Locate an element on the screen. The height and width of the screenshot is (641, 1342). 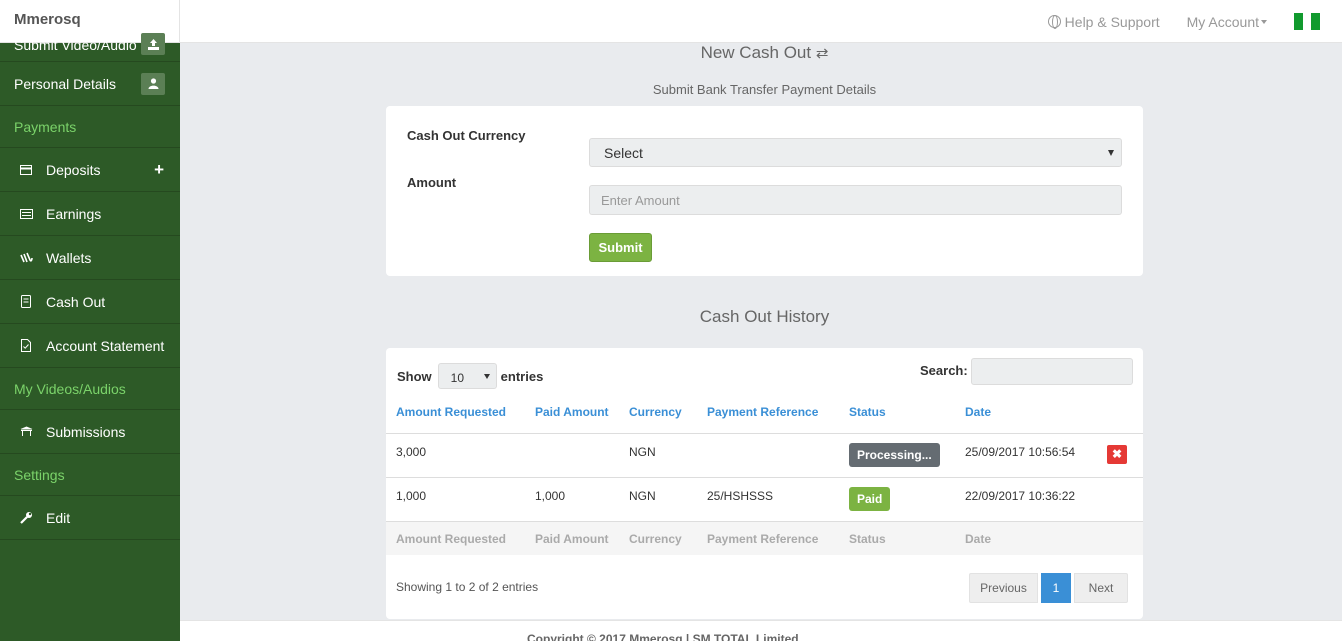
history-title: Cash Out History is located at coordinates (764, 316).